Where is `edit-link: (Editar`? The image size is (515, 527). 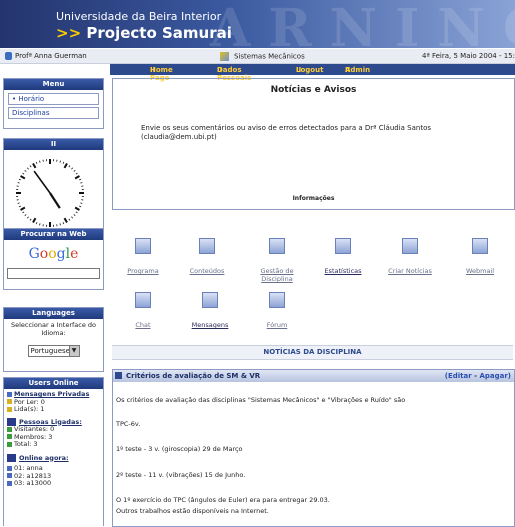
edit-link: (Editar is located at coordinates (458, 376).